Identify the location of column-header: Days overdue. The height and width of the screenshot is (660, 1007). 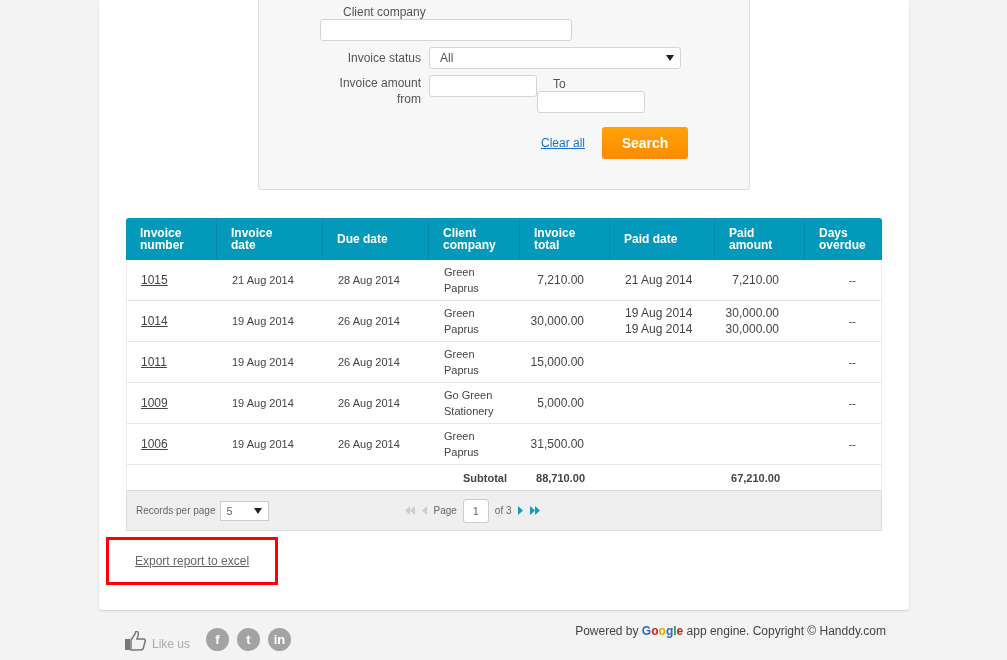
(843, 239).